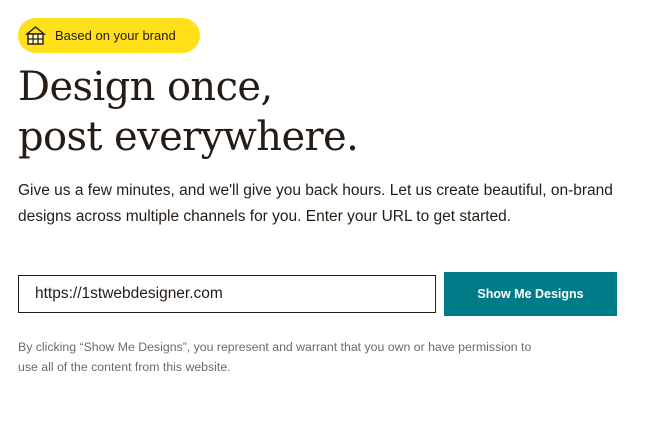 The width and height of the screenshot is (646, 421). What do you see at coordinates (188, 137) in the screenshot?
I see `headline-line-2: post everywhere.` at bounding box center [188, 137].